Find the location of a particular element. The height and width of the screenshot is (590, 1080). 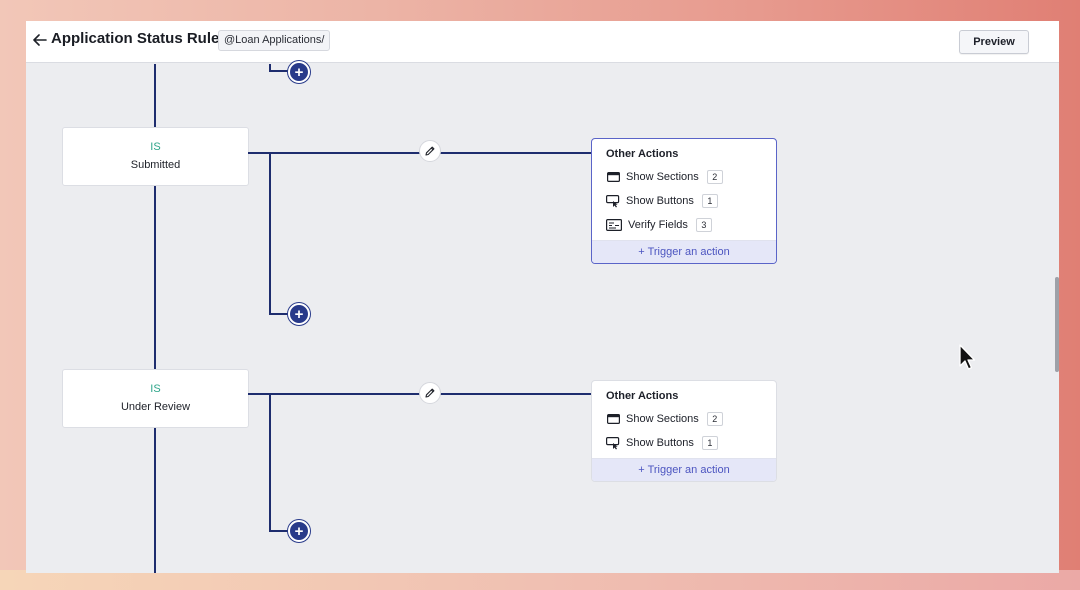

action-label: Verify Fields is located at coordinates (658, 225).